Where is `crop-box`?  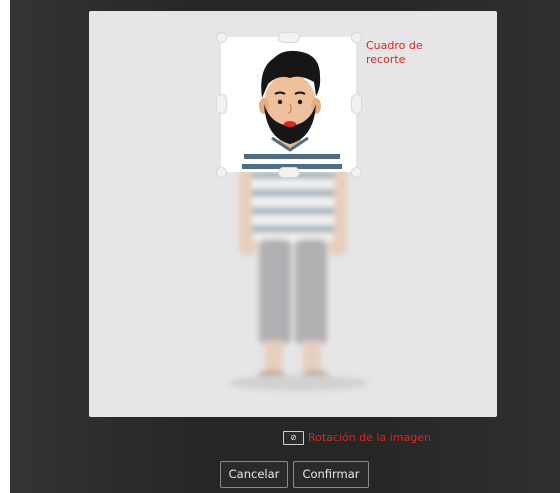 crop-box is located at coordinates (288, 104).